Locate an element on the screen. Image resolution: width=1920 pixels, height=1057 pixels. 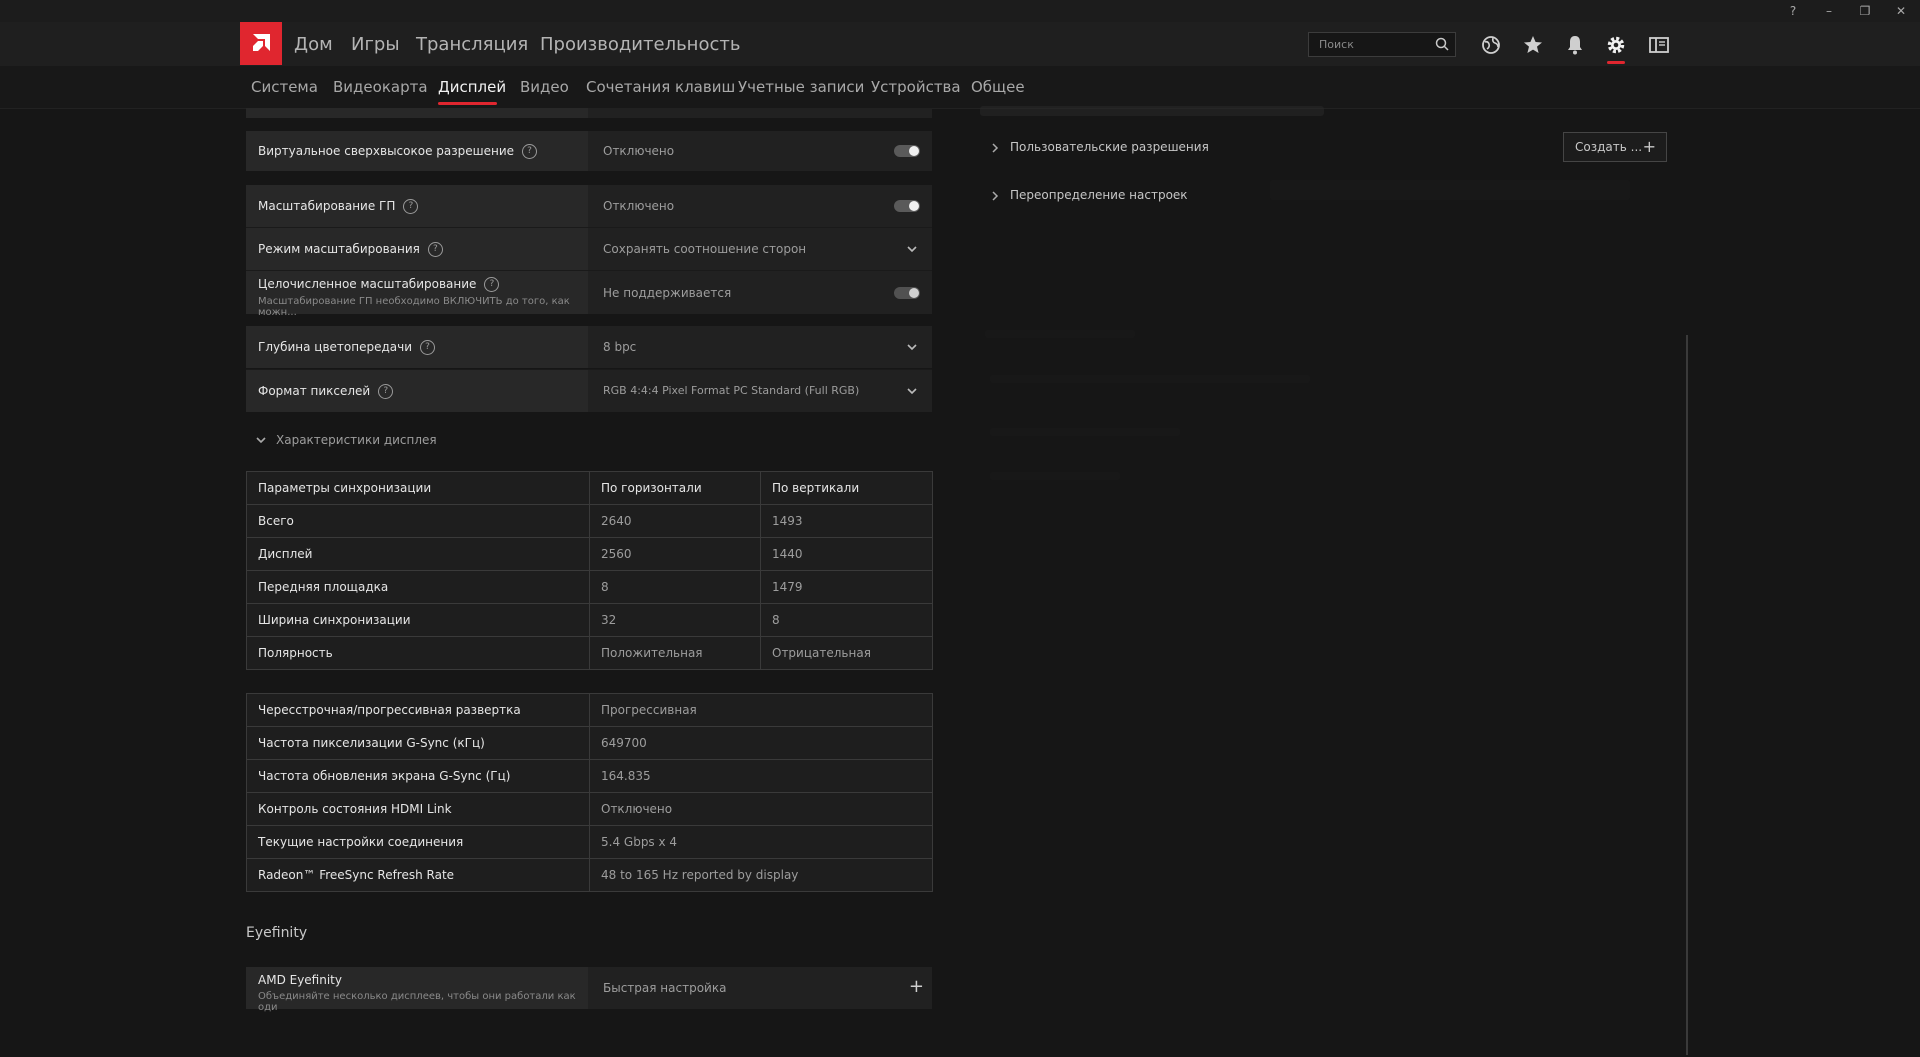
minimize-button: – is located at coordinates (1829, 11).